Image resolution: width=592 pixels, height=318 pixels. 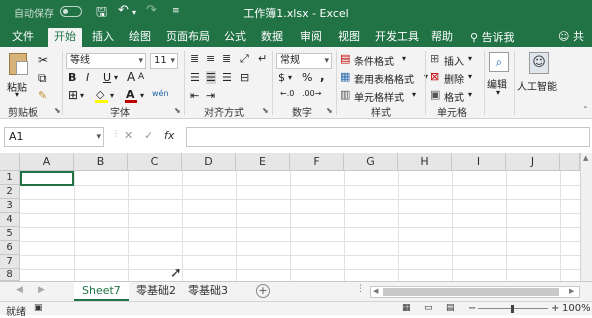 What do you see at coordinates (65, 37) in the screenshot?
I see `tab-home: 开始` at bounding box center [65, 37].